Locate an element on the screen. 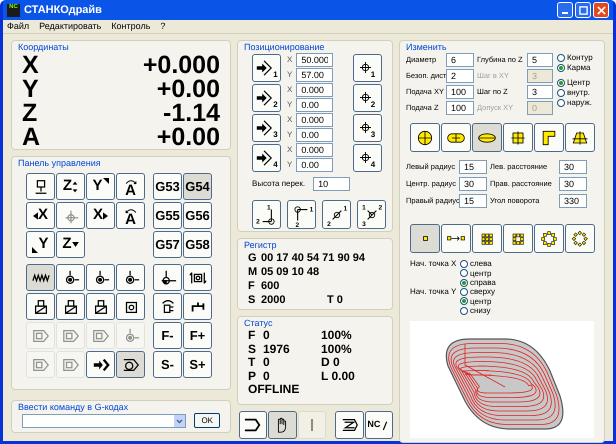 The height and width of the screenshot is (444, 616). maximize-button is located at coordinates (583, 10).